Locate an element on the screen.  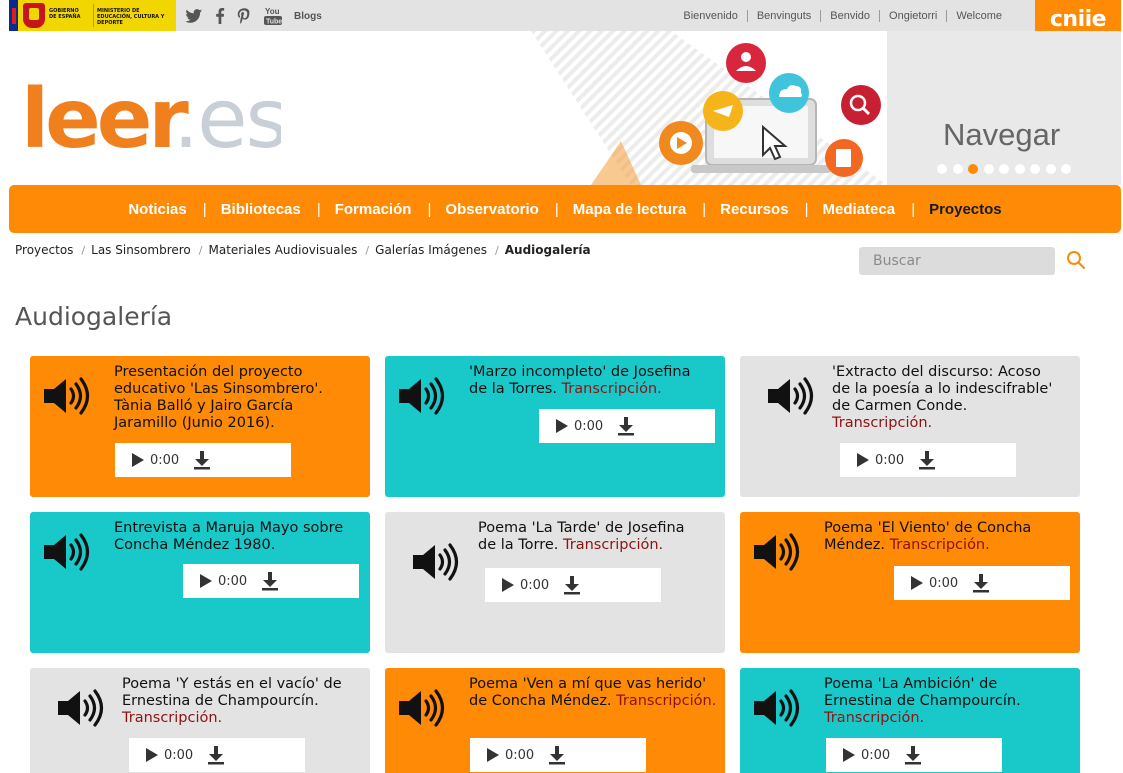
spain-flag-stripe is located at coordinates (14, 16).